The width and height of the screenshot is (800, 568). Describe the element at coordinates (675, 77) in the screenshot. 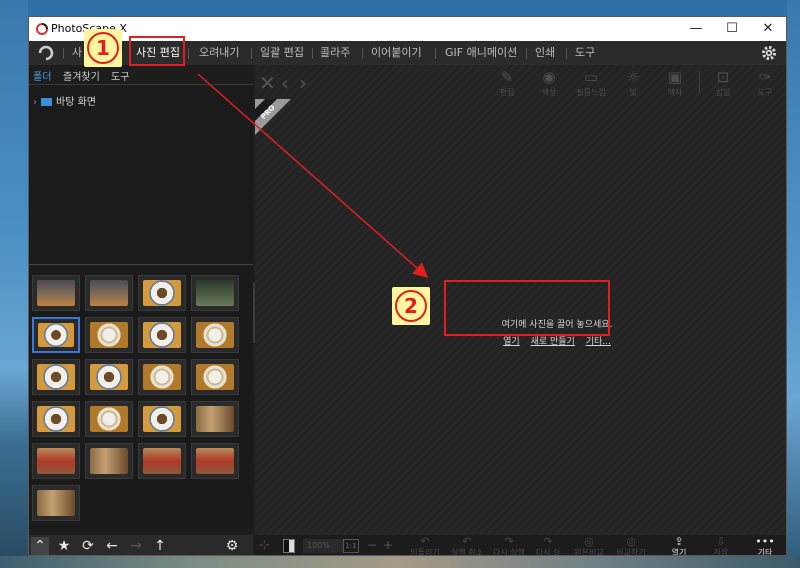

I see `frame-icon: ▣` at that location.